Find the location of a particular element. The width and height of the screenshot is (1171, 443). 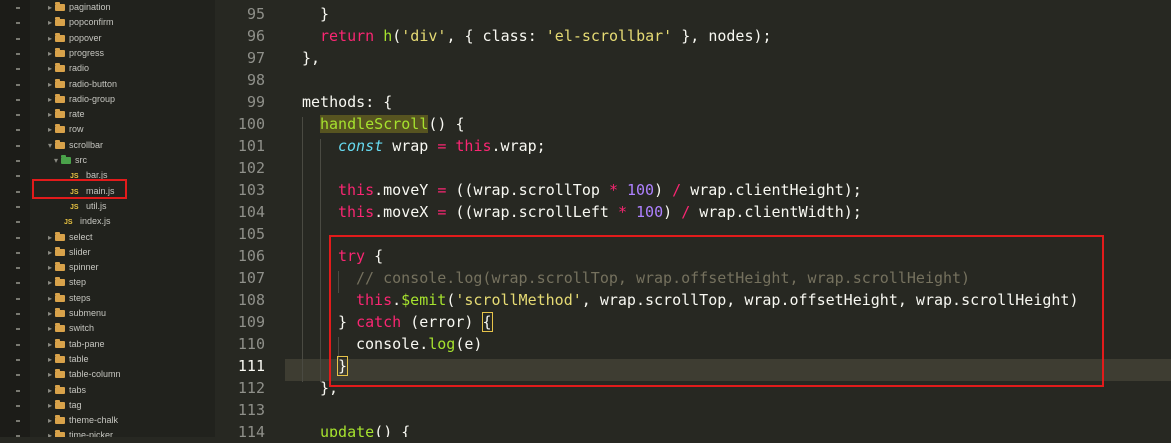

tree-folder: ▸ theme-chalk is located at coordinates (81, 420).